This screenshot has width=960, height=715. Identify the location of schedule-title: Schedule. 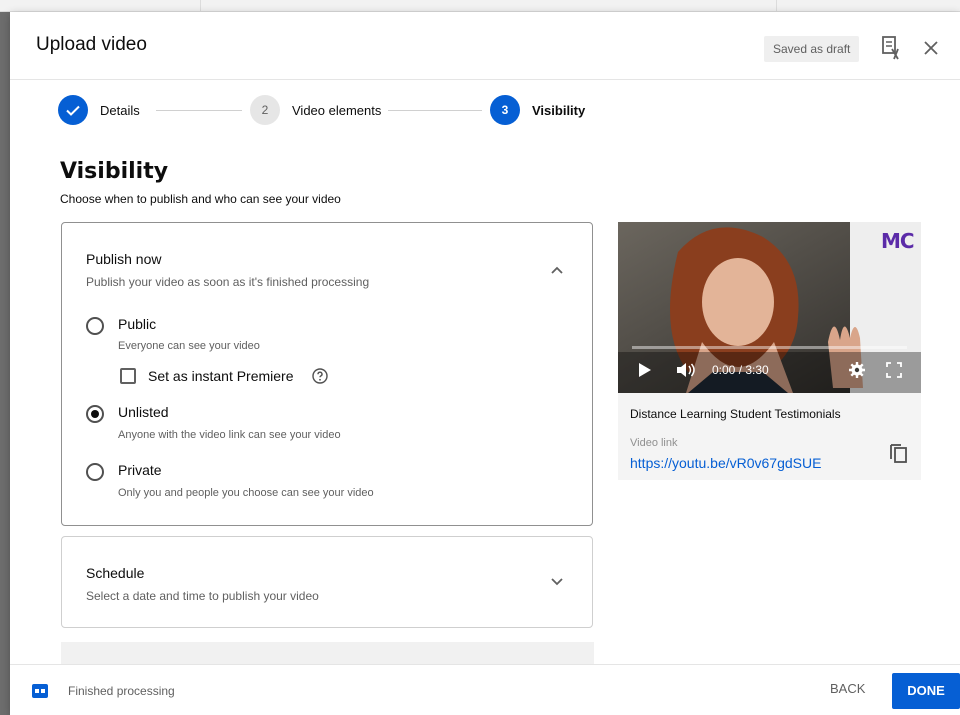
(115, 573).